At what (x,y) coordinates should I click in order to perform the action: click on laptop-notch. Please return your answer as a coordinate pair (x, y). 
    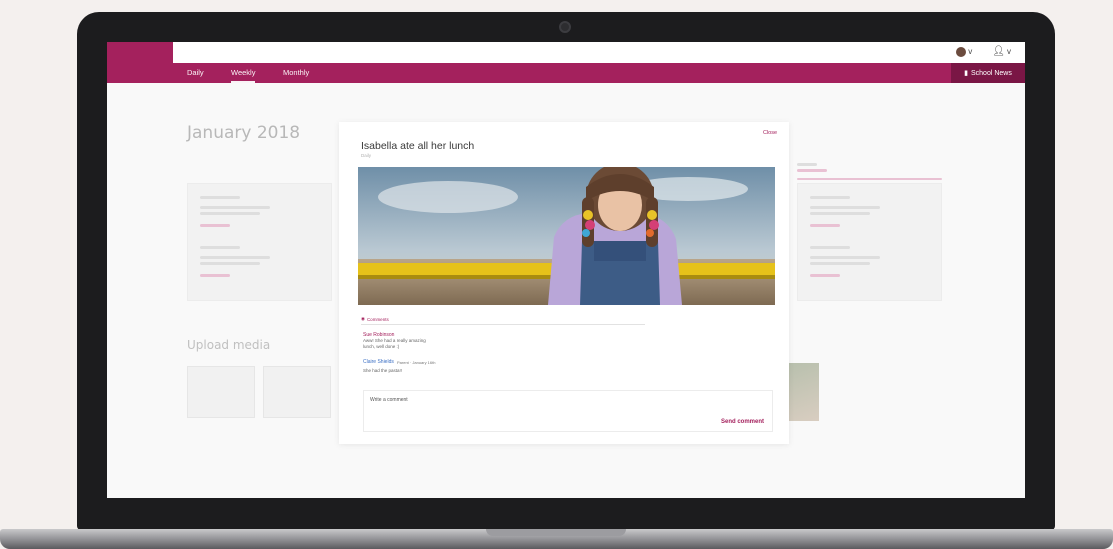
    Looking at the image, I should click on (556, 532).